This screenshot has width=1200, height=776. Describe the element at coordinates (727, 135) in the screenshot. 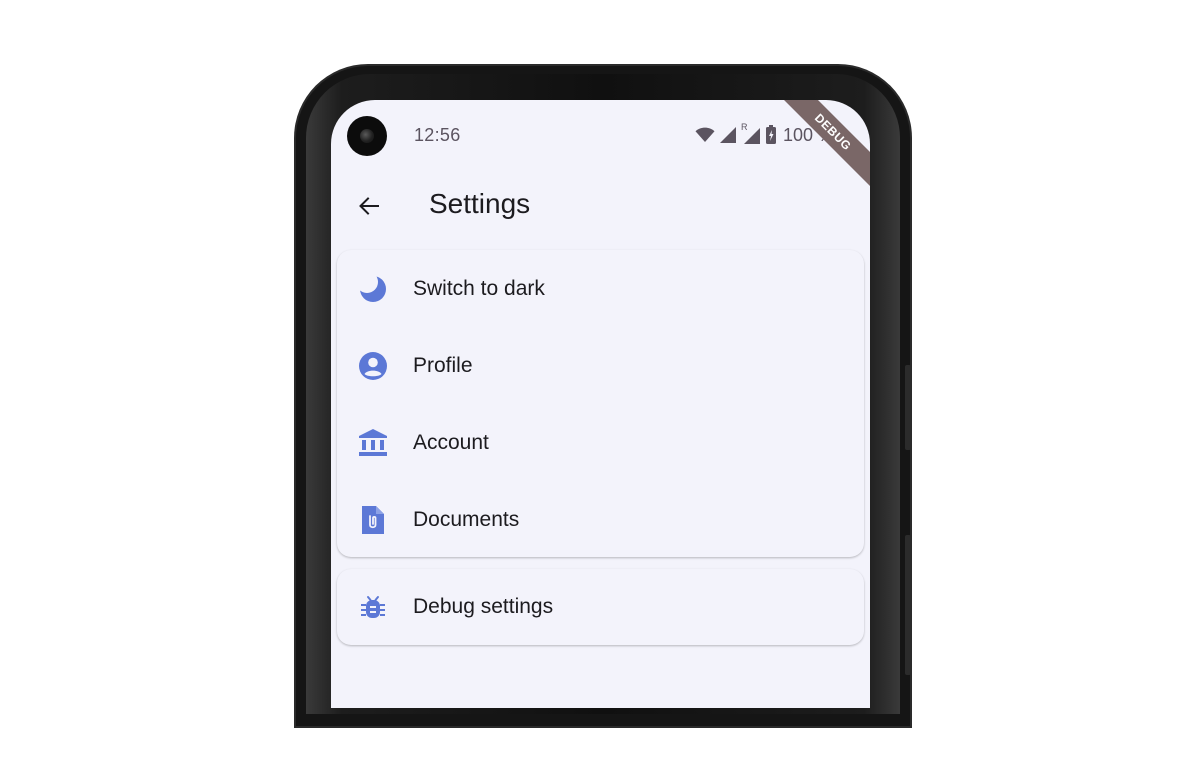

I see `signal-icon` at that location.